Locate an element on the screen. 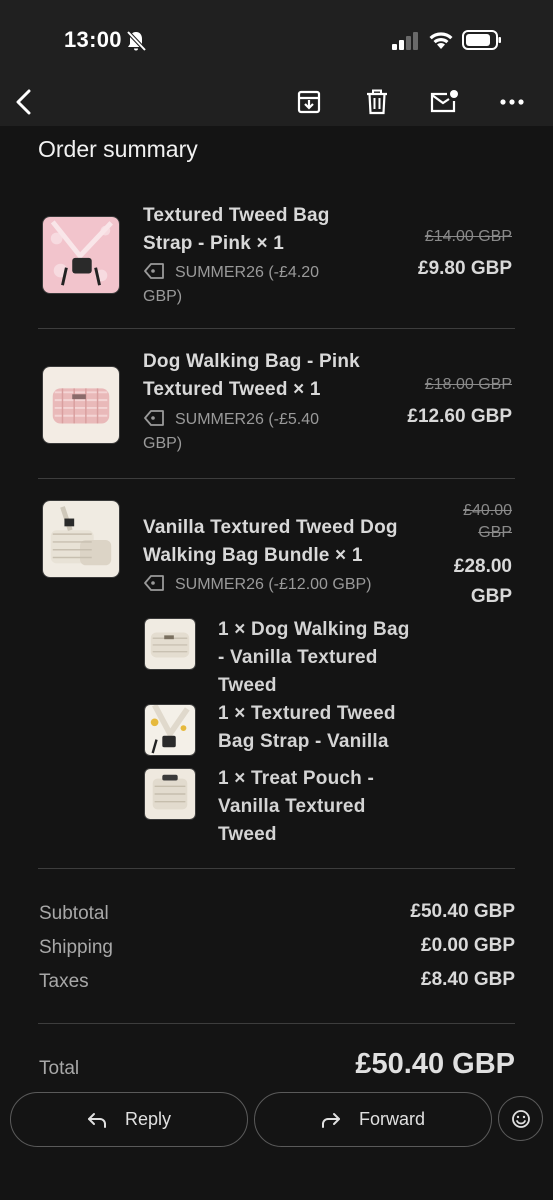 The image size is (553, 1200). discount-code: SUMMER26 (-£12.00 GBP) is located at coordinates (257, 585).